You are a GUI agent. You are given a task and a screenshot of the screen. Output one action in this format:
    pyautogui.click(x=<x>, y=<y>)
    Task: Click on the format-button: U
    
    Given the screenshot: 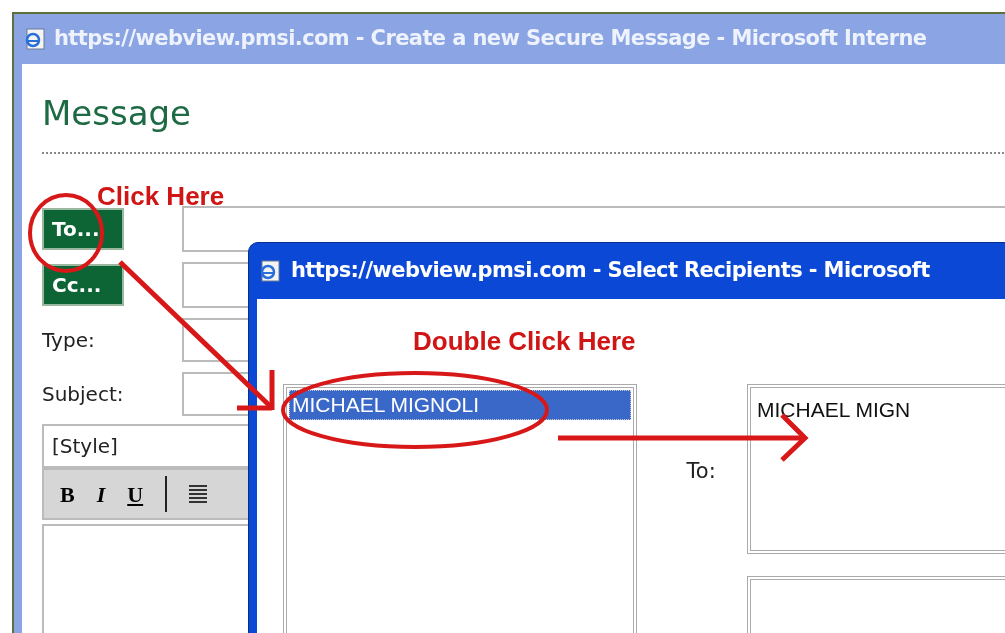 What is the action you would take?
    pyautogui.click(x=135, y=494)
    